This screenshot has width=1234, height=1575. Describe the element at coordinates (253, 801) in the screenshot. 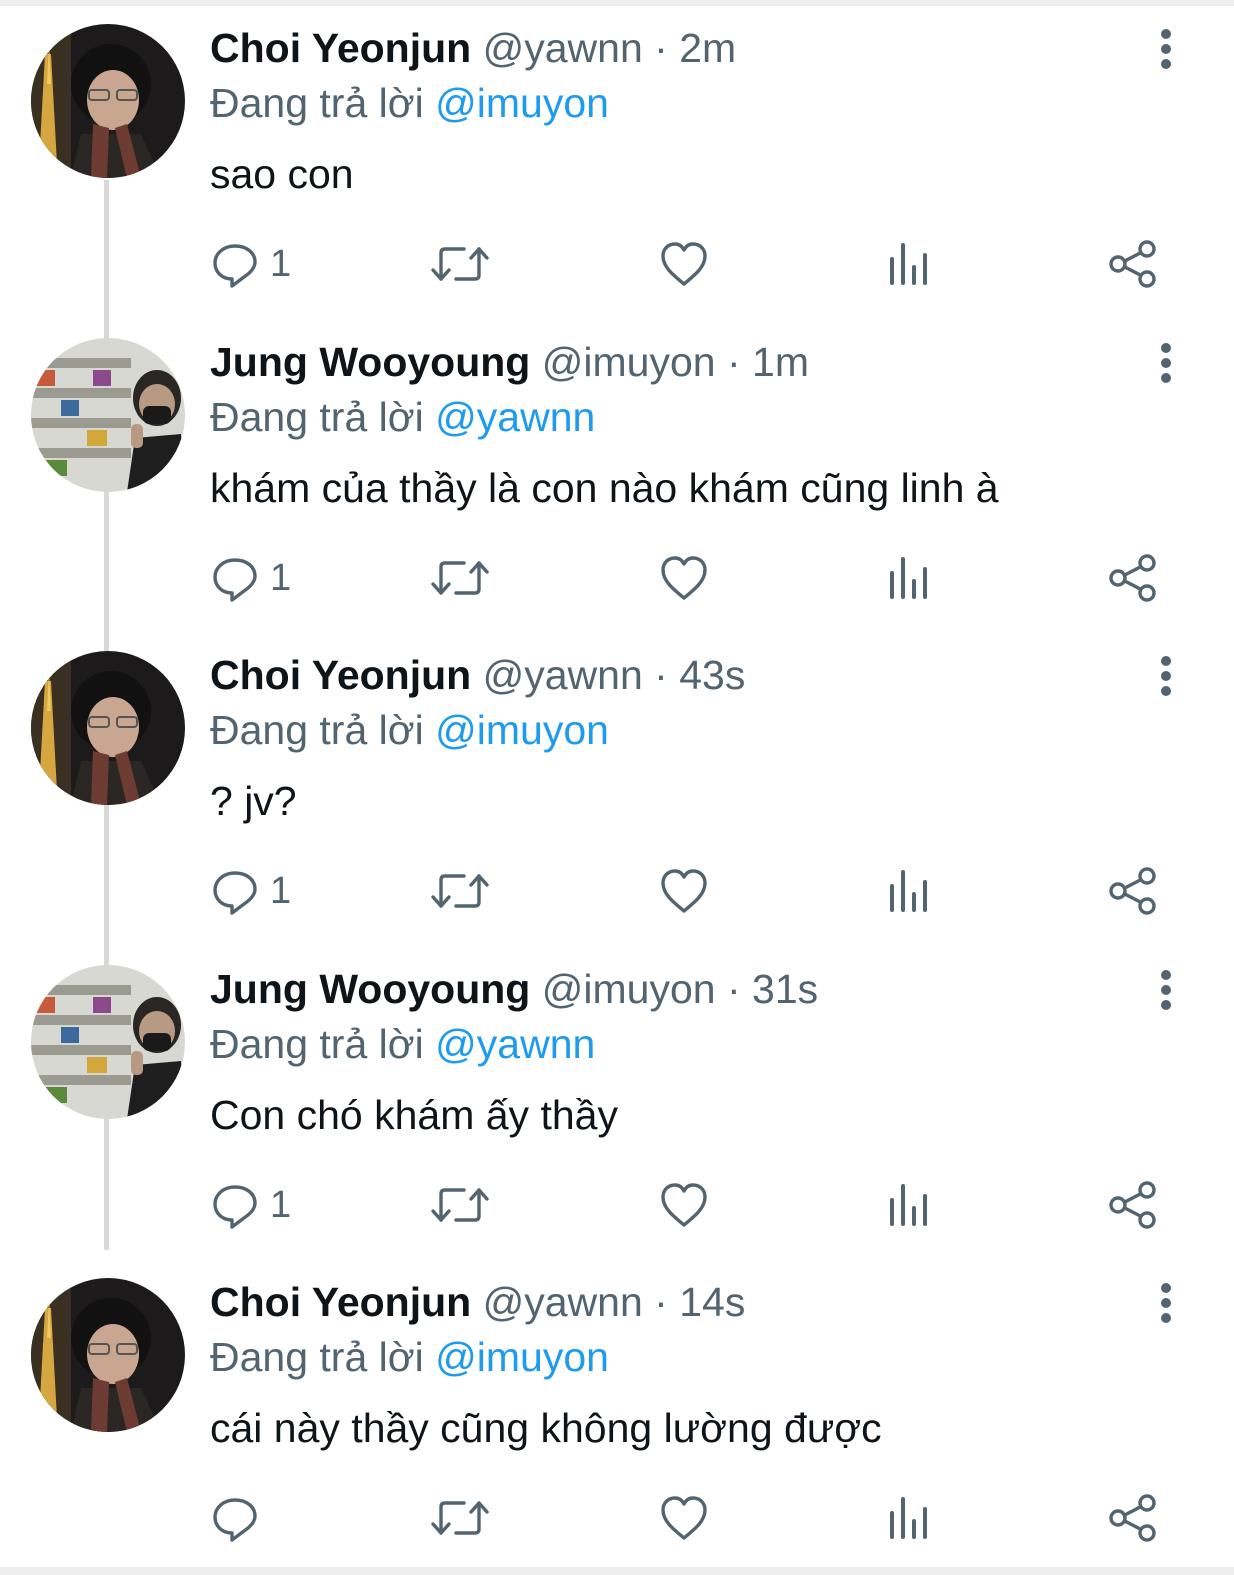

I see `tweet-text: ? jv?` at that location.